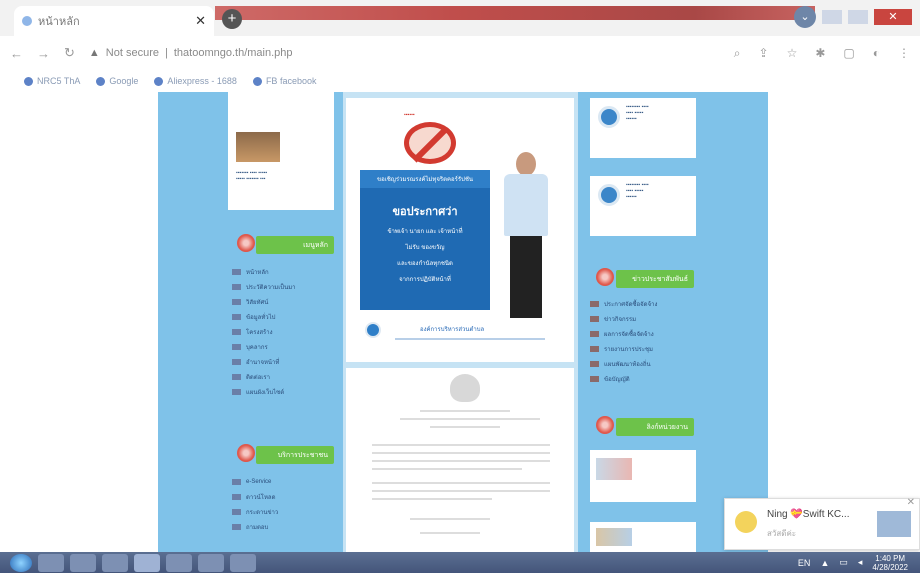  I want to click on banner-caption: ▪▪▪▪▪▪, so click(409, 115).